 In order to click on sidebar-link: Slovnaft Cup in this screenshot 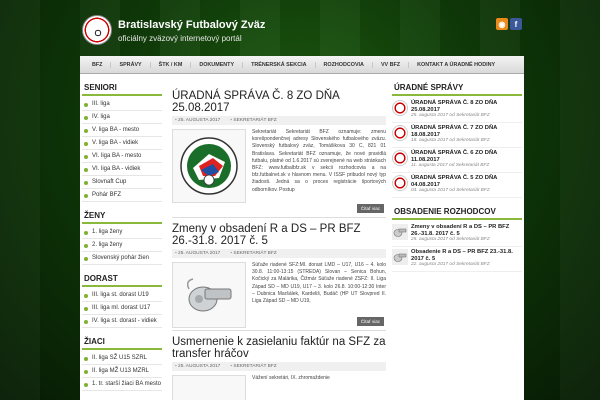, I will do `click(122, 182)`.